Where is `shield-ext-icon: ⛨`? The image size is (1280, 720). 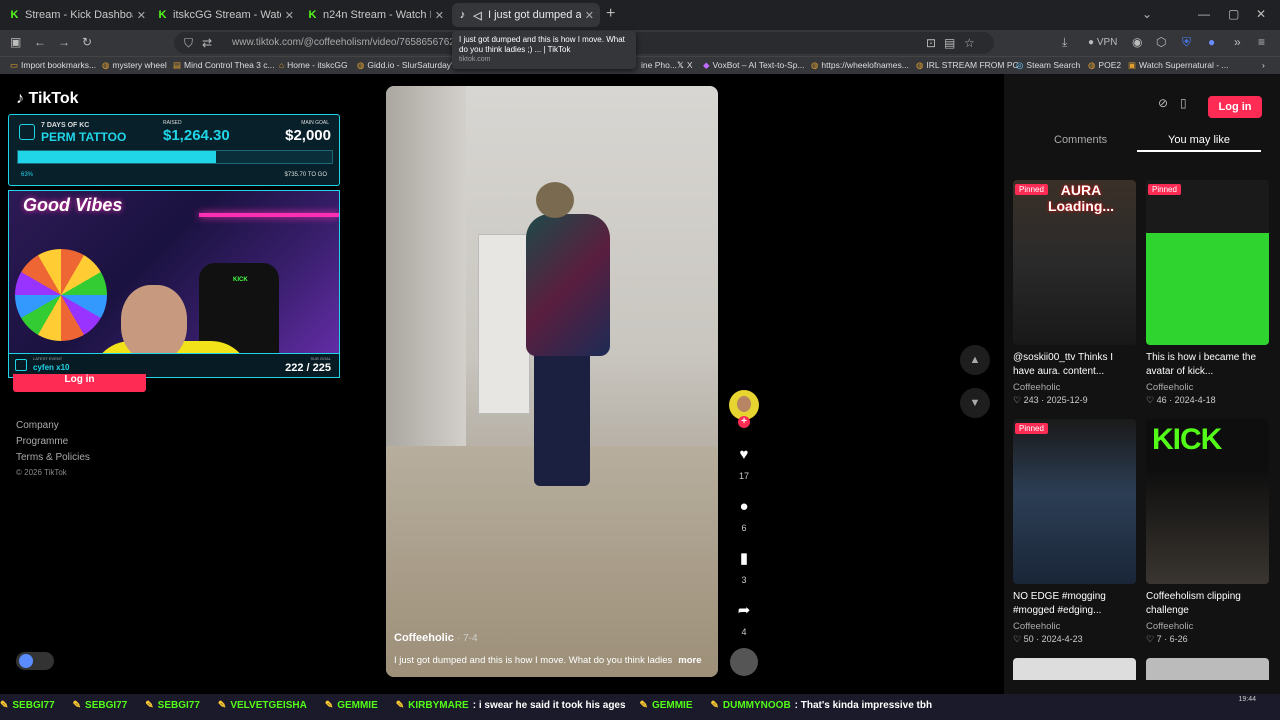 shield-ext-icon: ⛨ is located at coordinates (1186, 42).